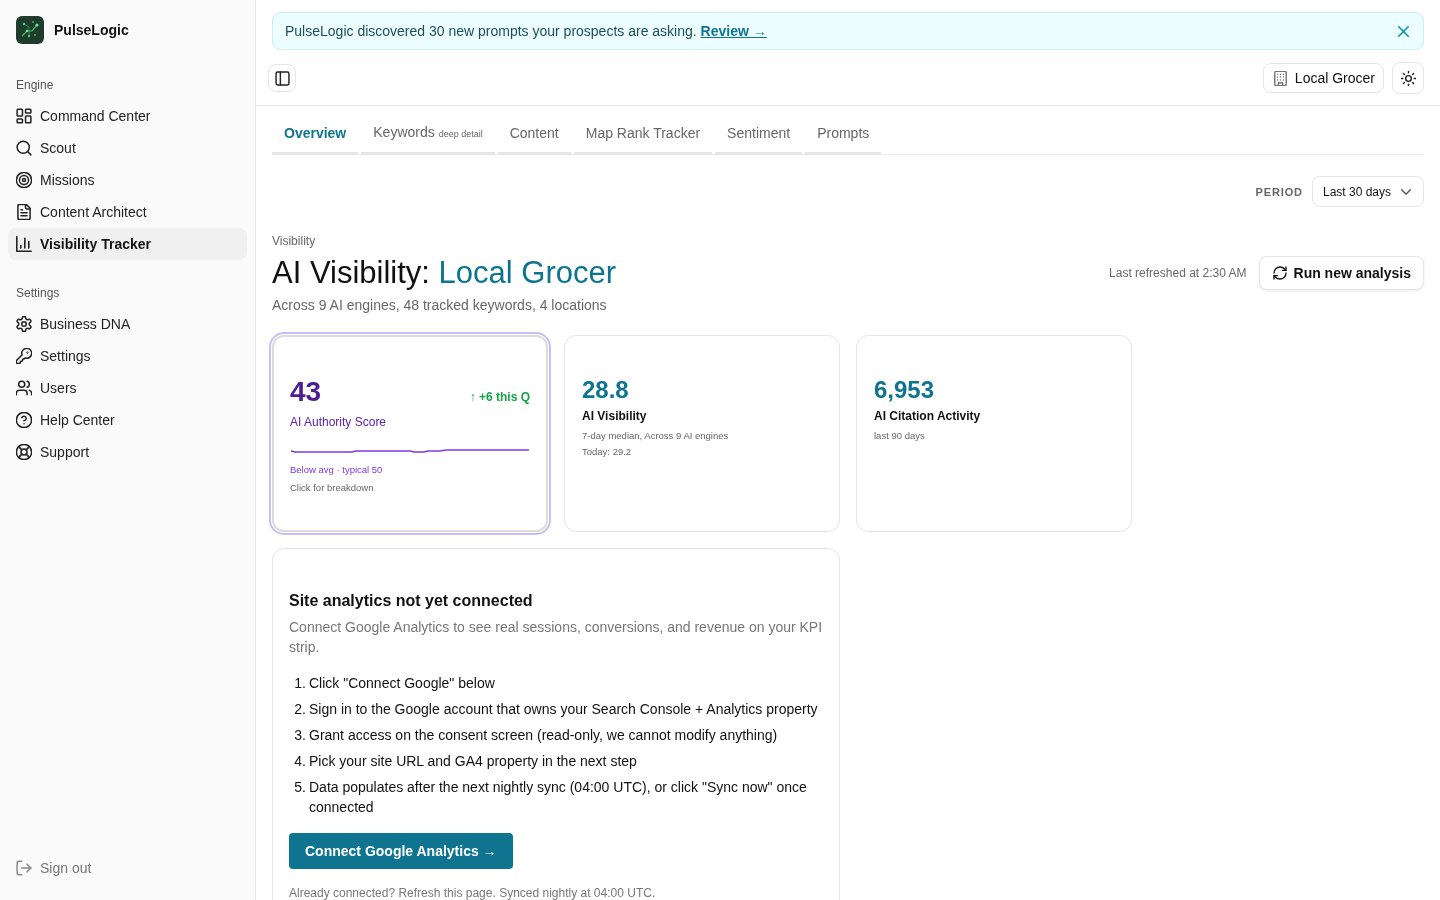 Image resolution: width=1440 pixels, height=900 pixels. What do you see at coordinates (315, 135) in the screenshot?
I see `tab: Overview` at bounding box center [315, 135].